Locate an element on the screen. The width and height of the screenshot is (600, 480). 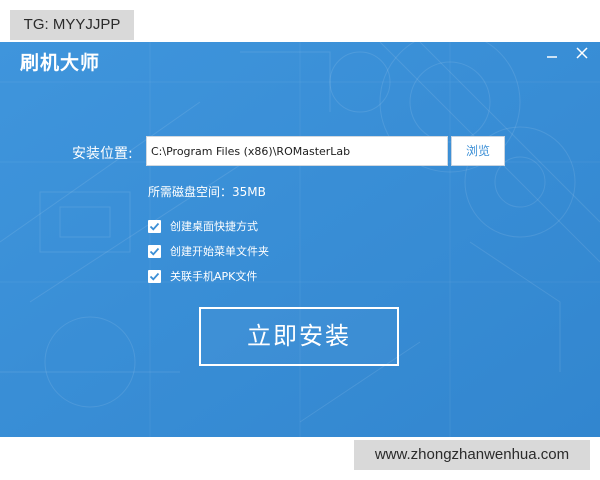
minimize-icon is located at coordinates (552, 54).